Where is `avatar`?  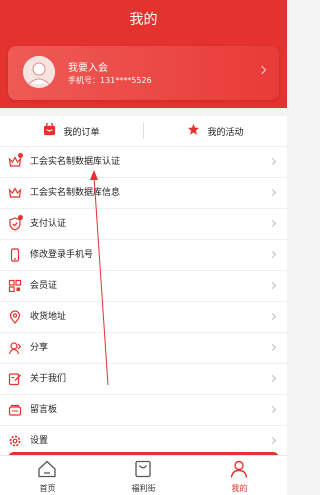
avatar is located at coordinates (39, 72).